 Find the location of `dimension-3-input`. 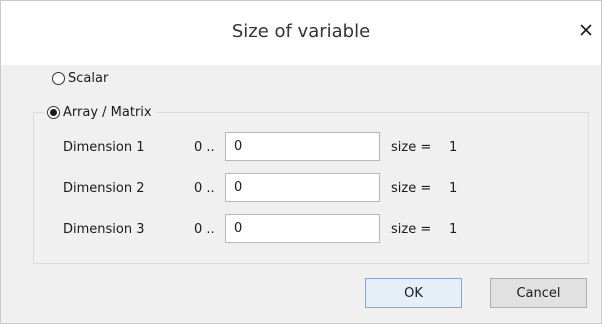

dimension-3-input is located at coordinates (302, 228).